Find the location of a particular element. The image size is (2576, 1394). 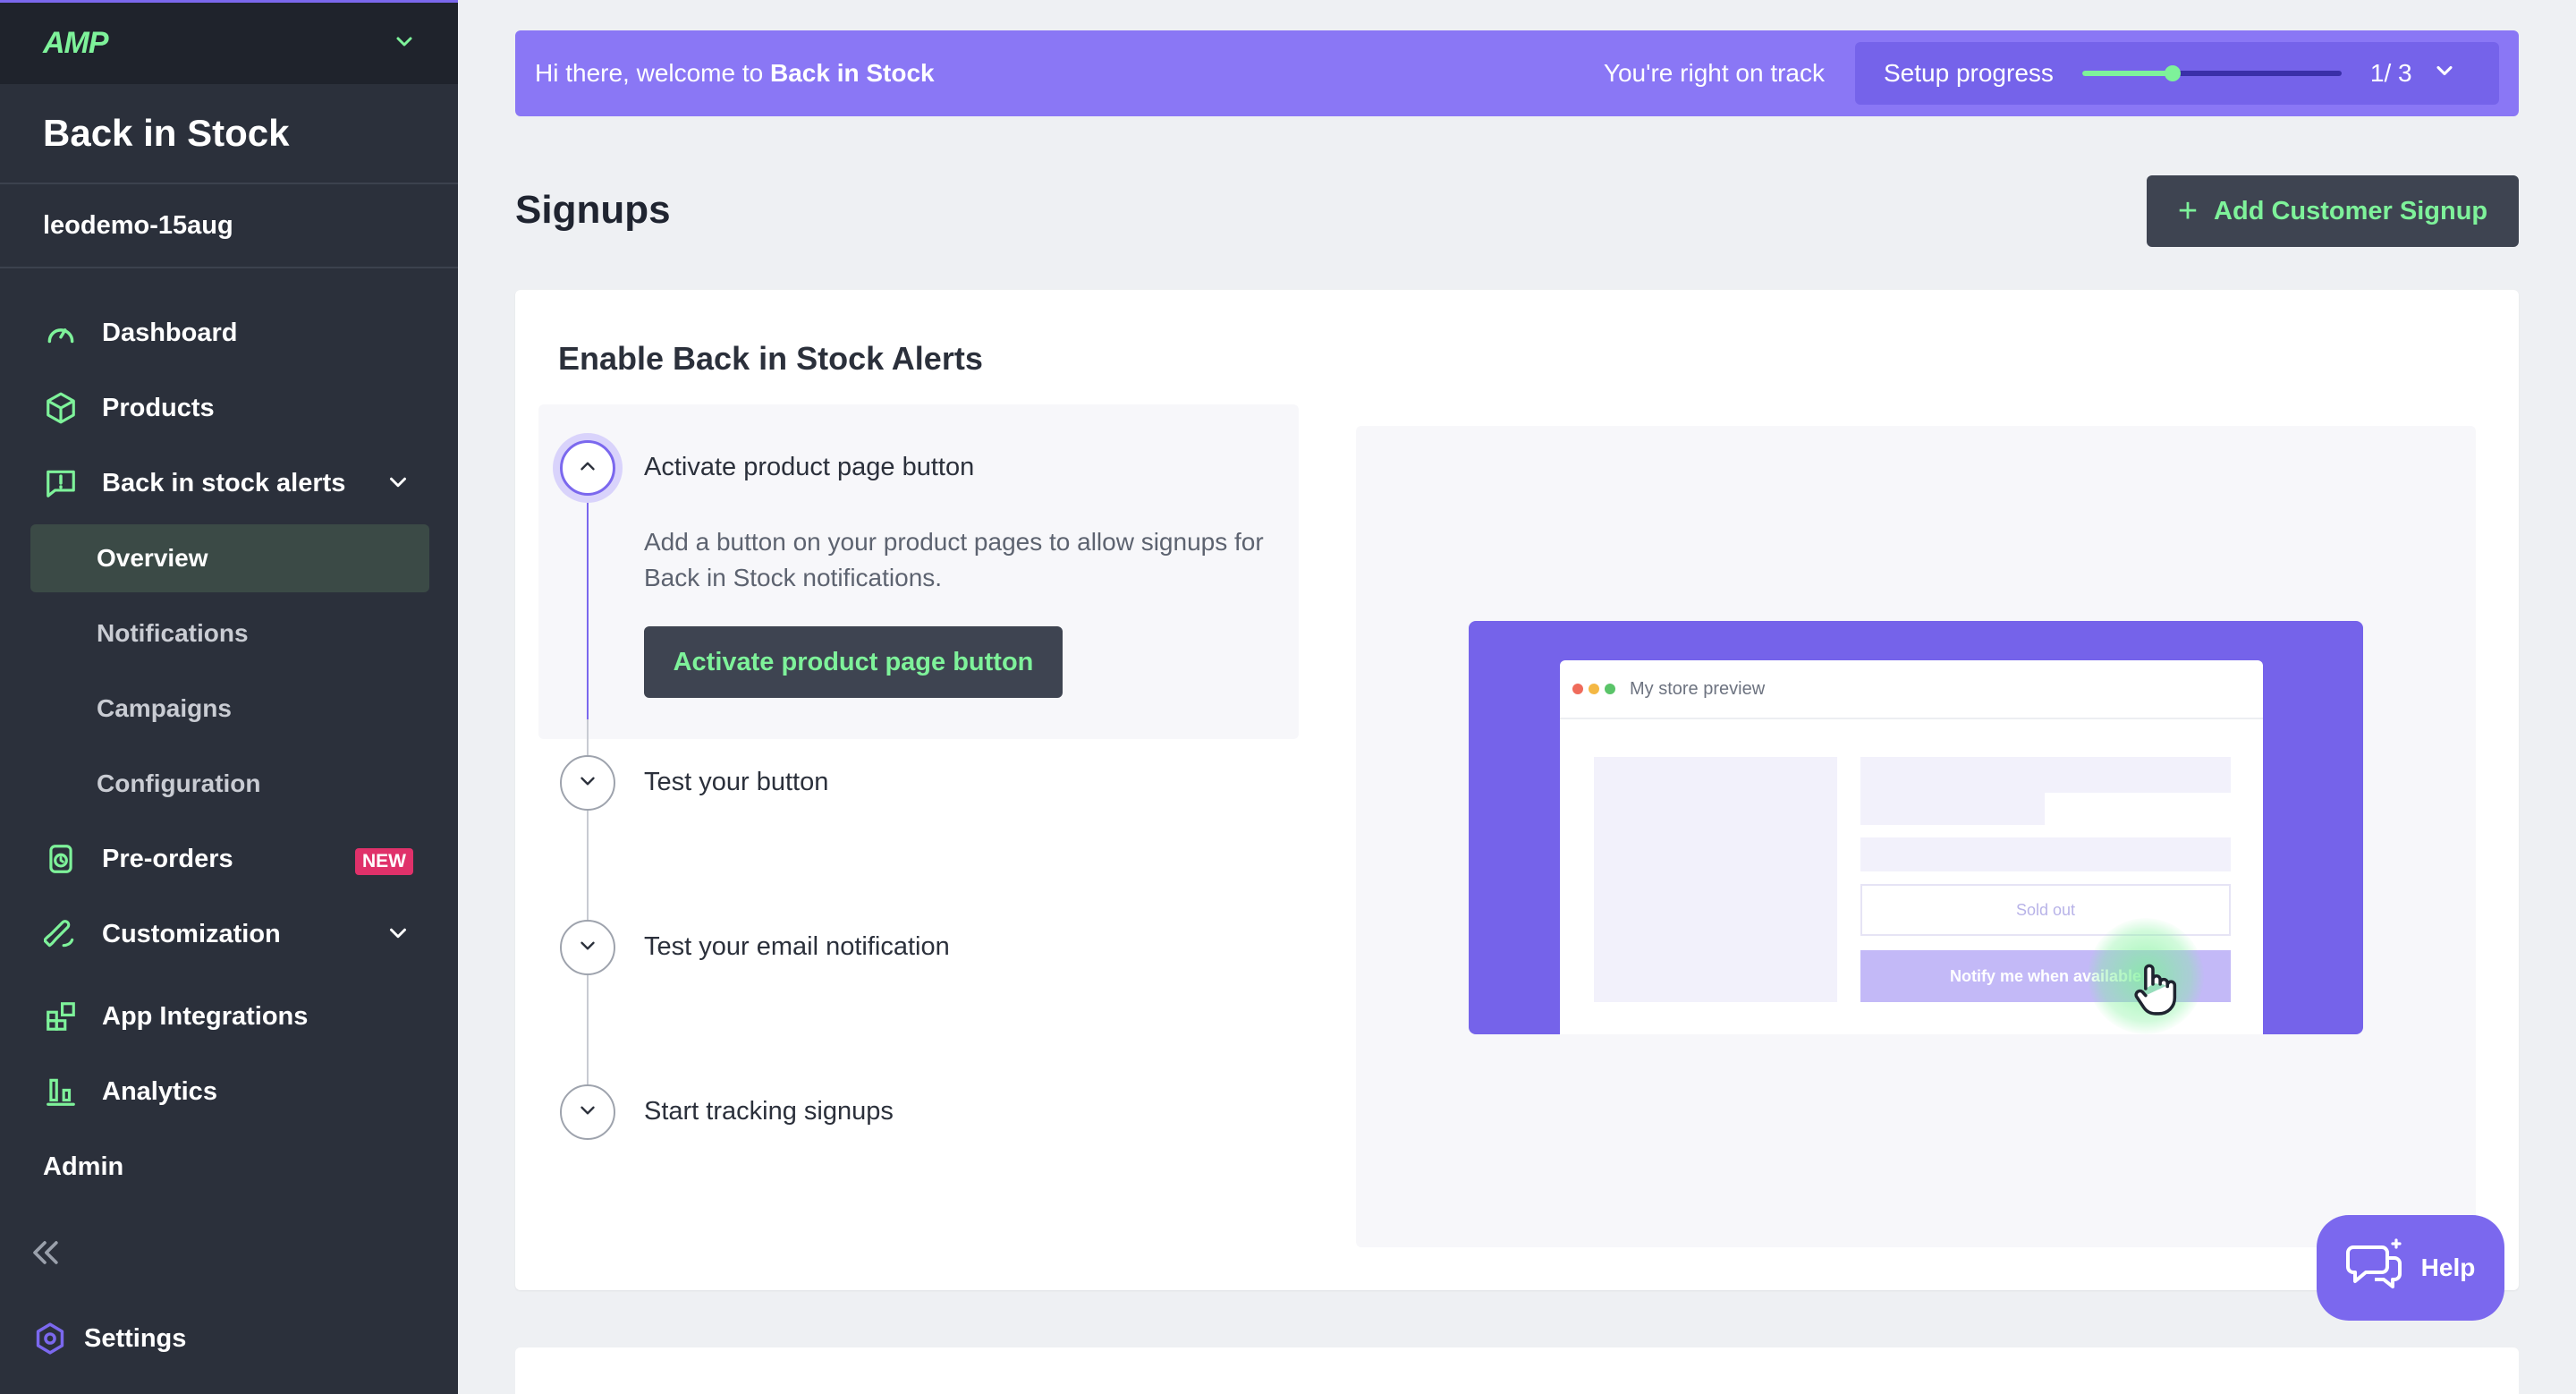

sidebar-item-label: Admin is located at coordinates (83, 1166).